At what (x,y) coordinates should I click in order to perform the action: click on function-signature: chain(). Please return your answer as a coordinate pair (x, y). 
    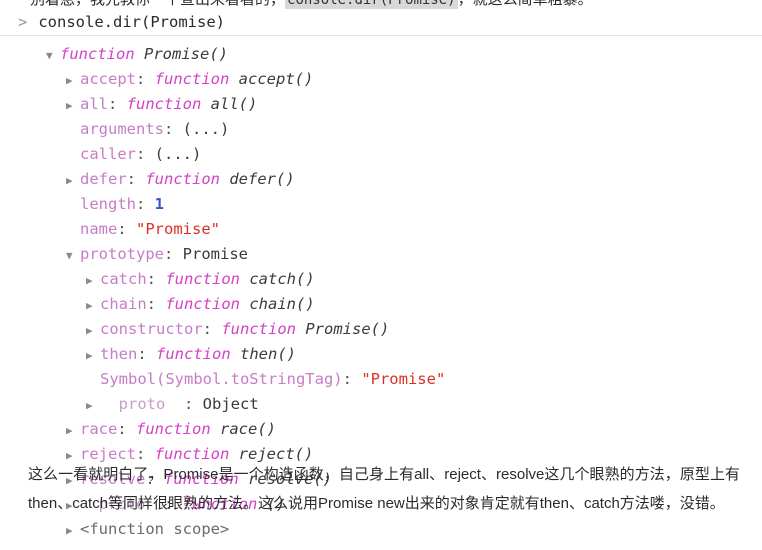
    Looking at the image, I should click on (282, 304).